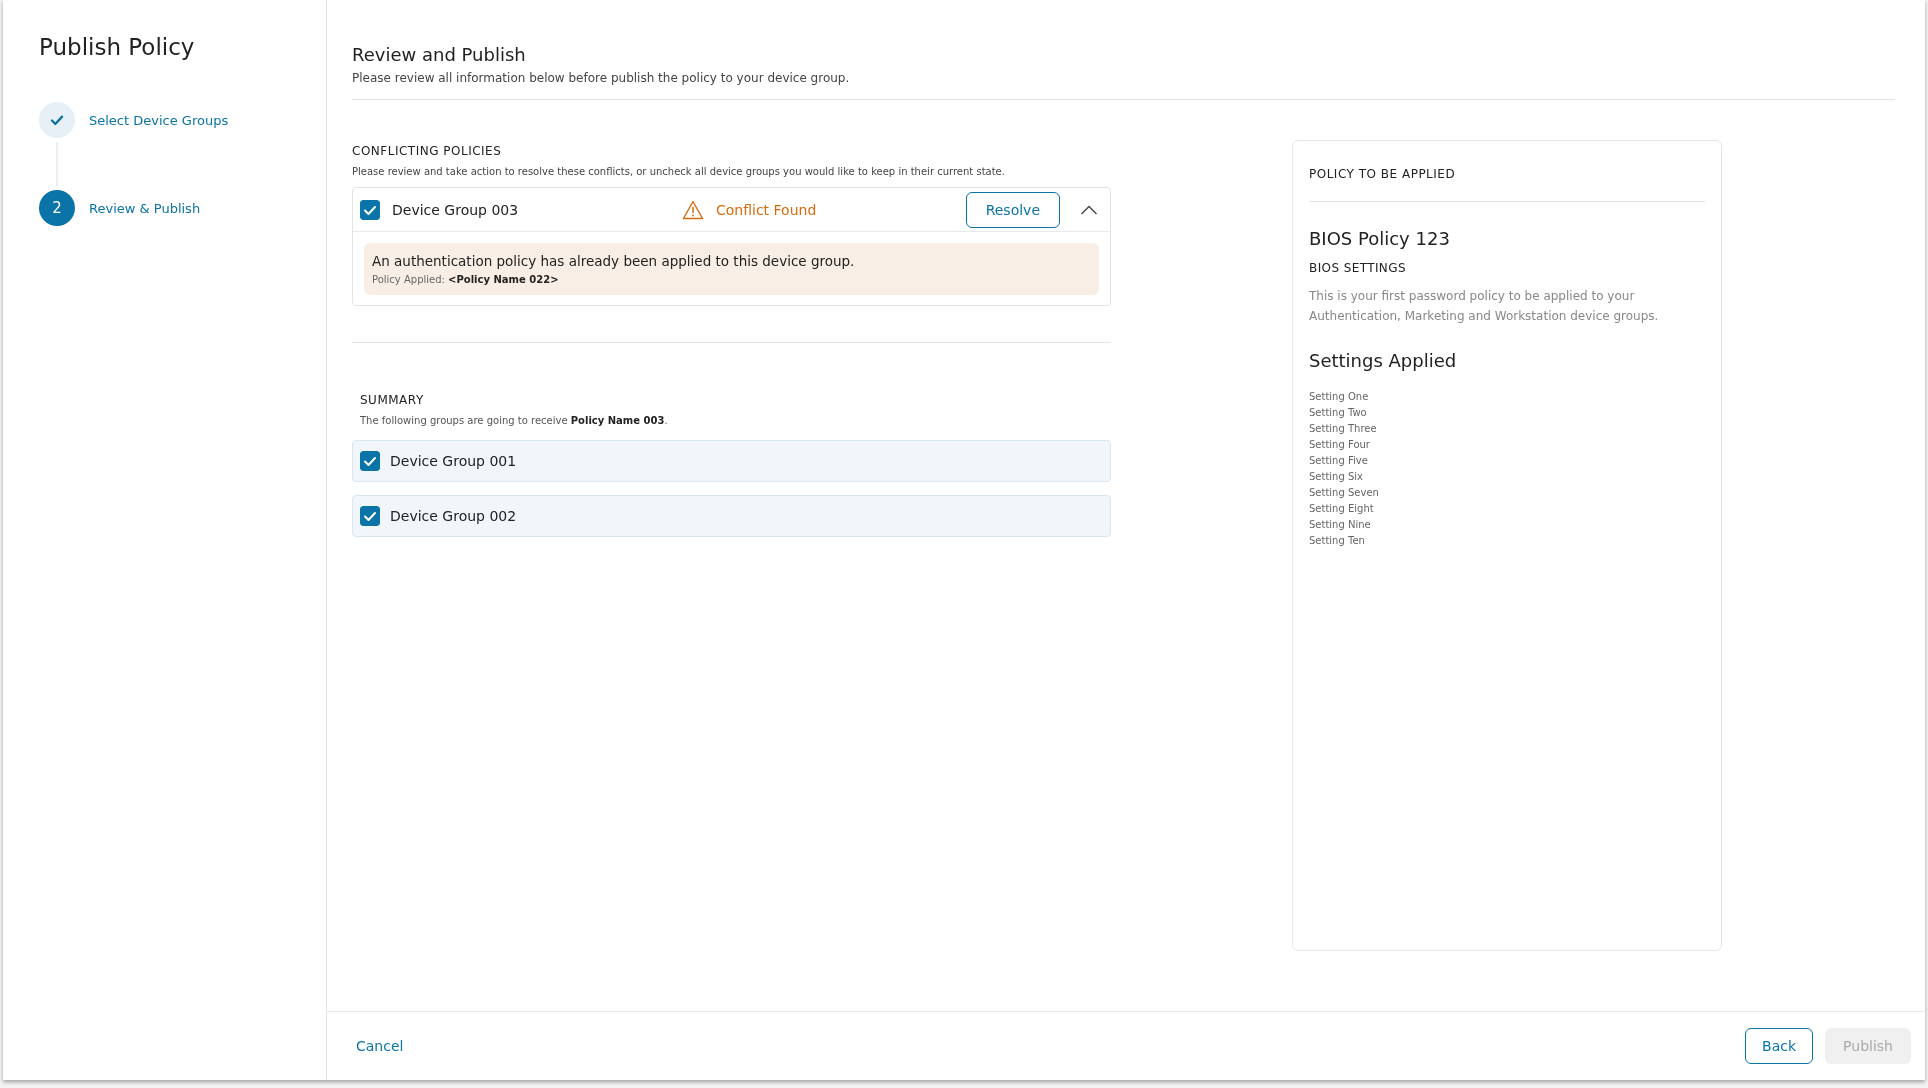 This screenshot has height=1088, width=1928. Describe the element at coordinates (1340, 525) in the screenshot. I see `setting-item: Setting Nine` at that location.